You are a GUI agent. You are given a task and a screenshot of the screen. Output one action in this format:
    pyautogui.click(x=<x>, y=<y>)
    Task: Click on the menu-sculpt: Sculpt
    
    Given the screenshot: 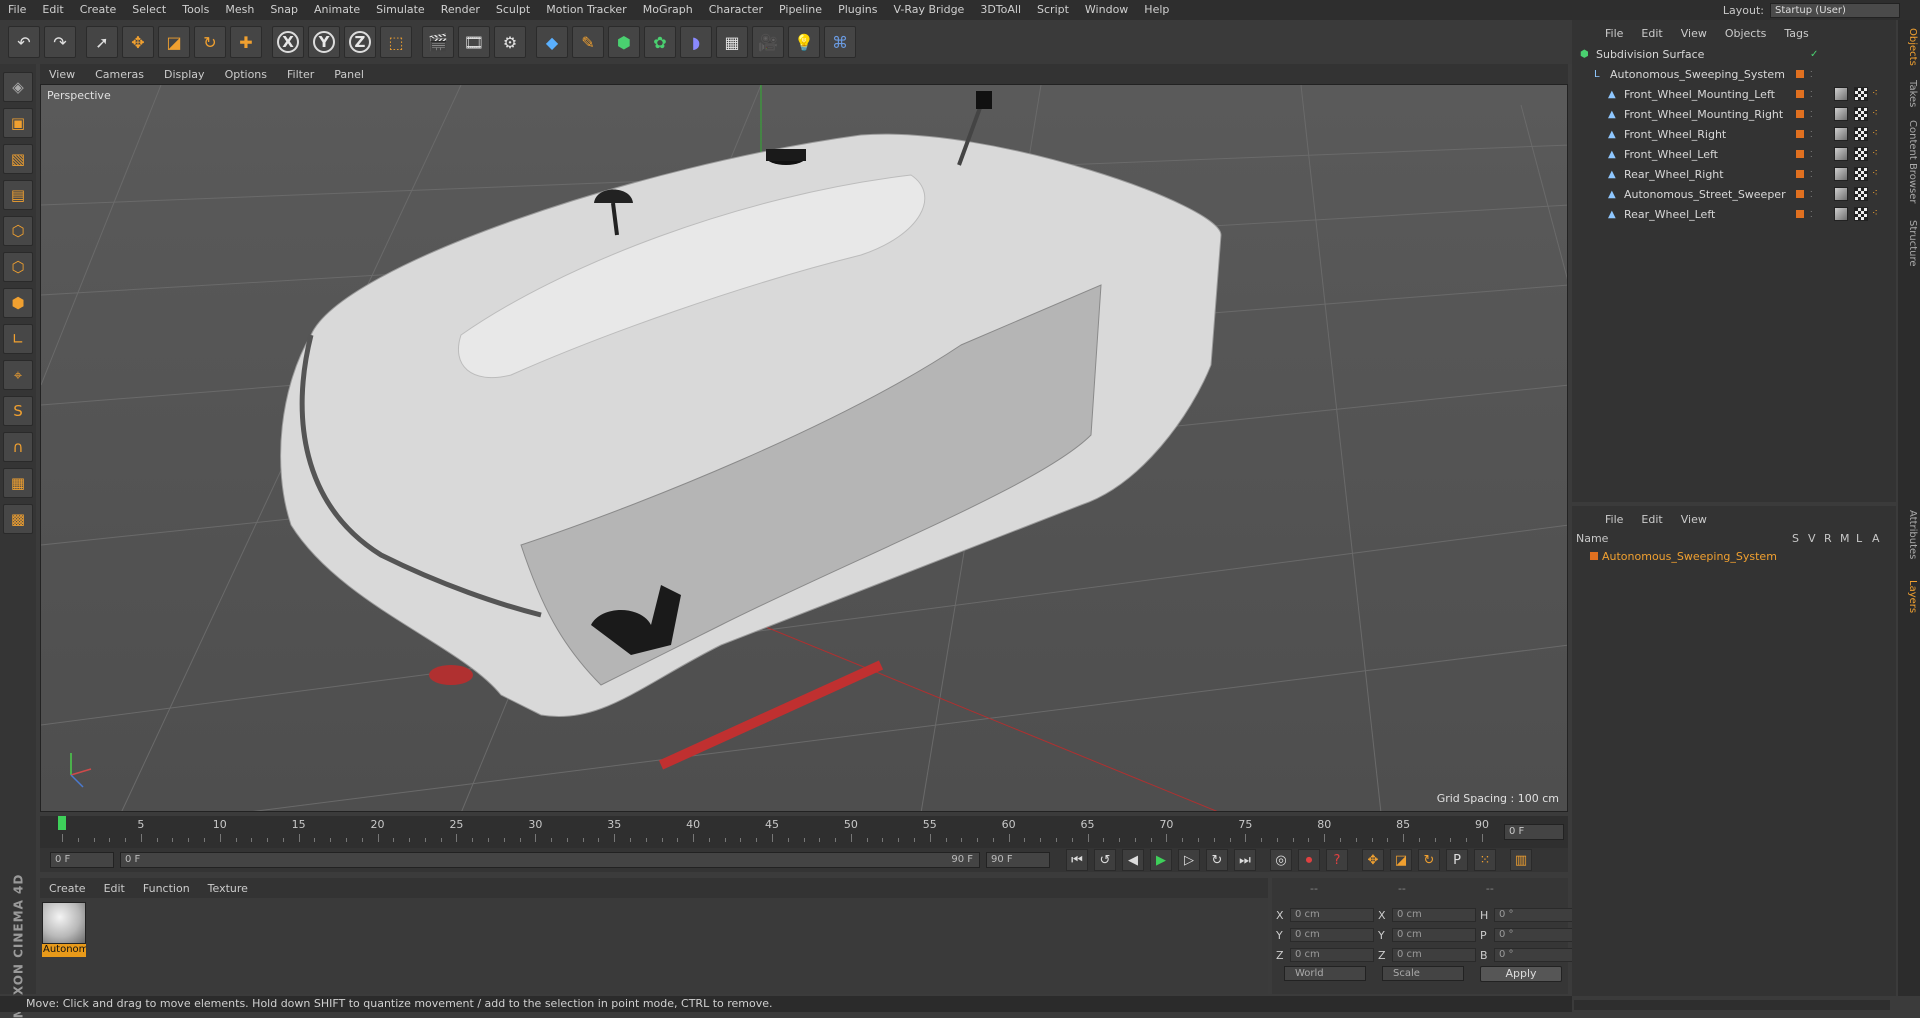 What is the action you would take?
    pyautogui.click(x=513, y=10)
    